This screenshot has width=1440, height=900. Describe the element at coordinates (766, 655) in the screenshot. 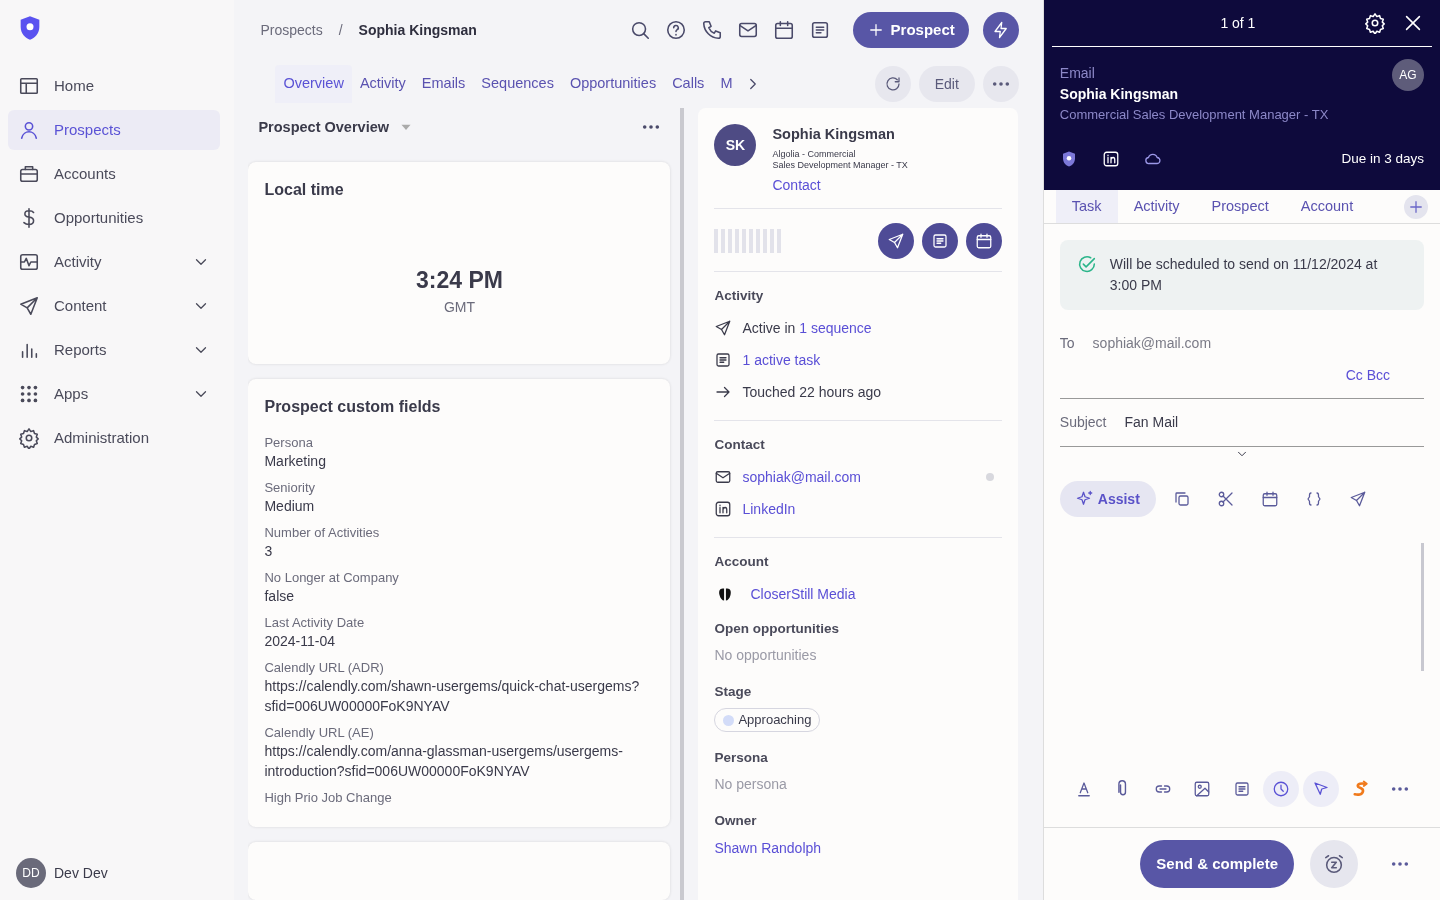

I see `empty-state-text: No opportunities` at that location.